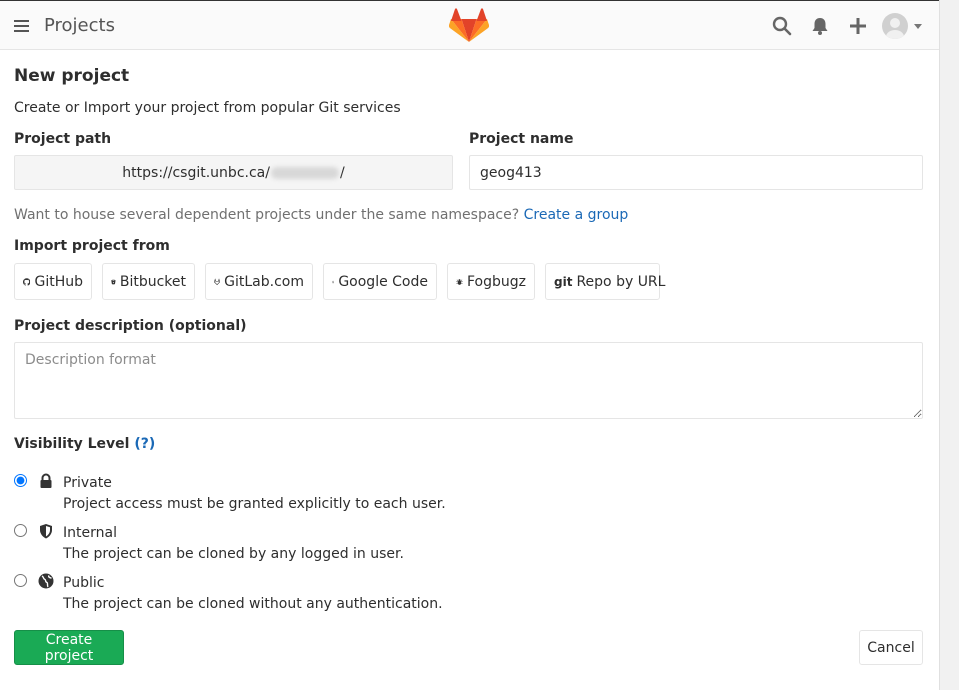 This screenshot has height=690, width=959. What do you see at coordinates (496, 281) in the screenshot?
I see `import-fogbugz-label: Fogbugz` at bounding box center [496, 281].